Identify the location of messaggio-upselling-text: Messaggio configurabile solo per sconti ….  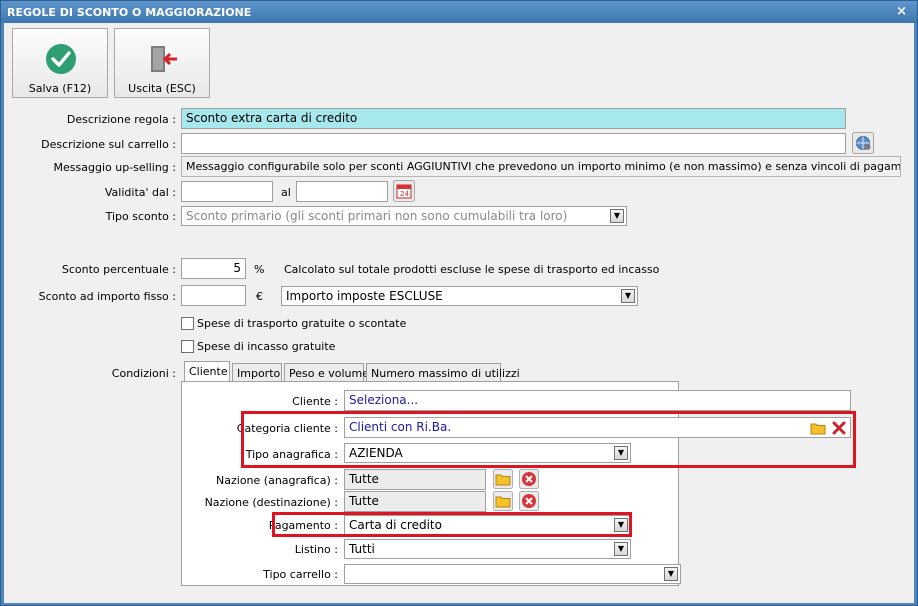
(541, 166).